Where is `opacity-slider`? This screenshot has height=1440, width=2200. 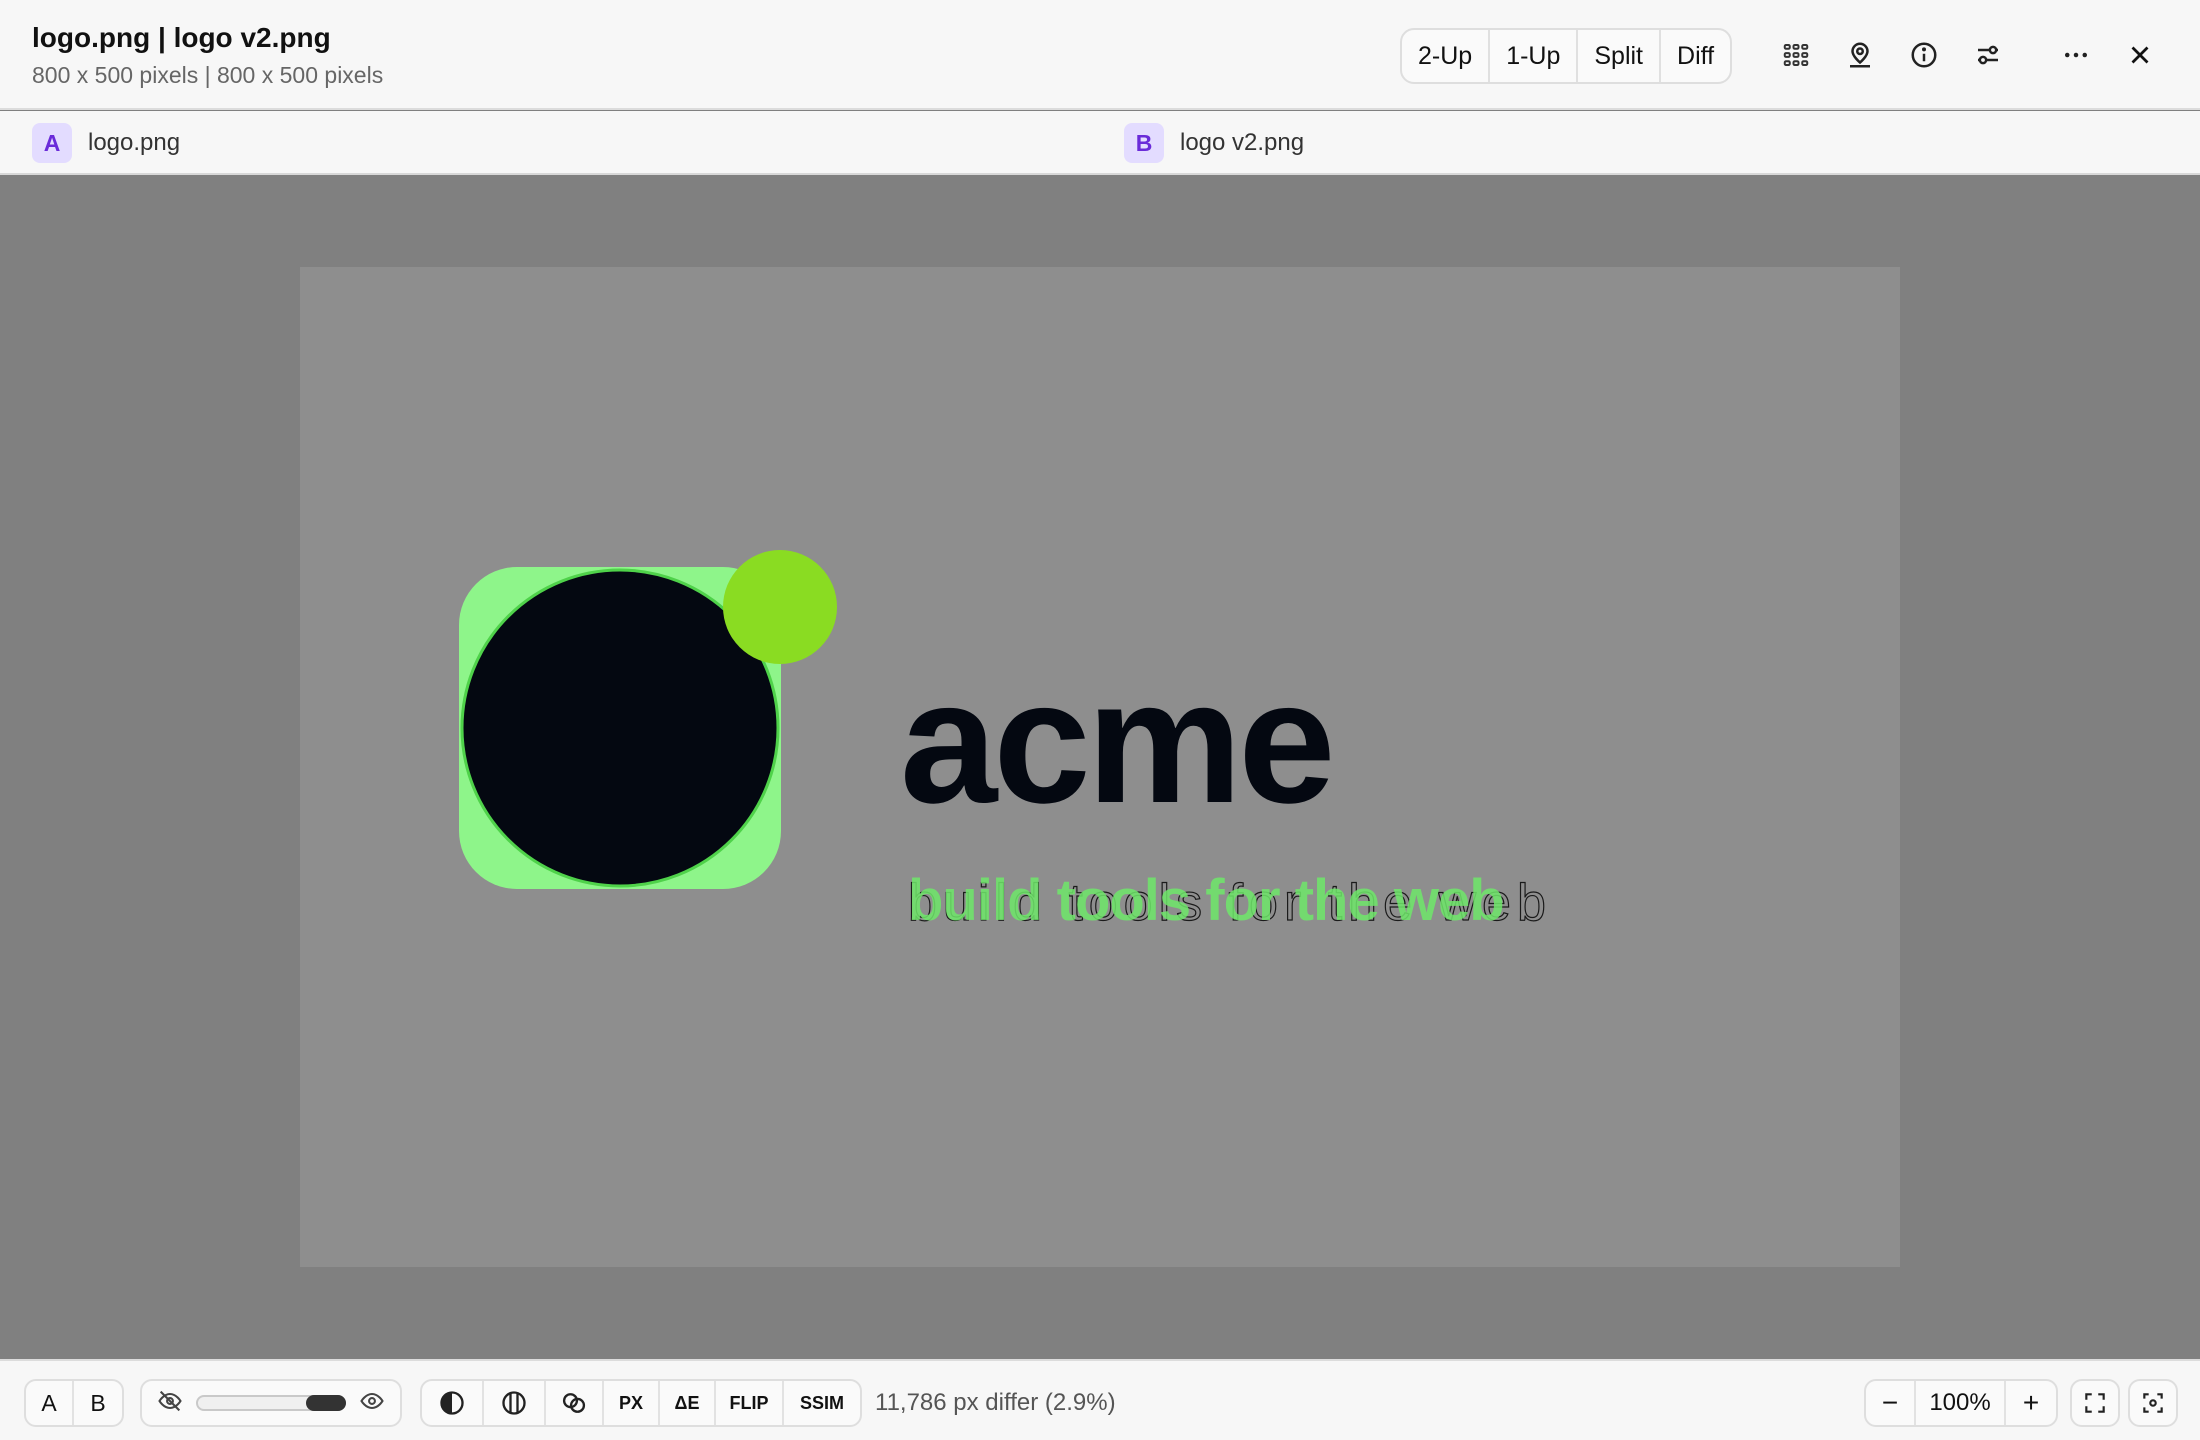 opacity-slider is located at coordinates (271, 1403).